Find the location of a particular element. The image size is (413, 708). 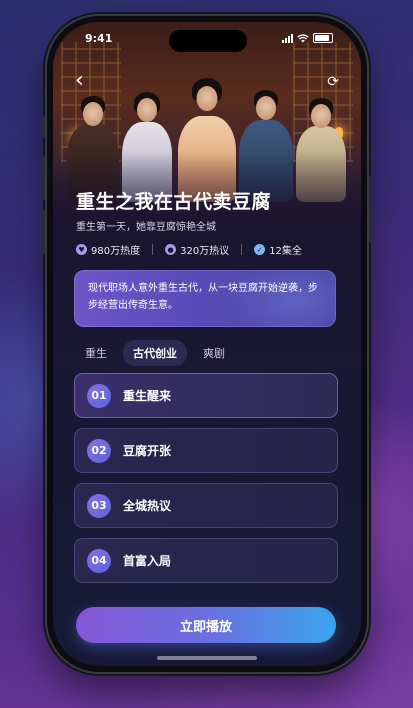

episode-title: 重生醒来 is located at coordinates (147, 396).